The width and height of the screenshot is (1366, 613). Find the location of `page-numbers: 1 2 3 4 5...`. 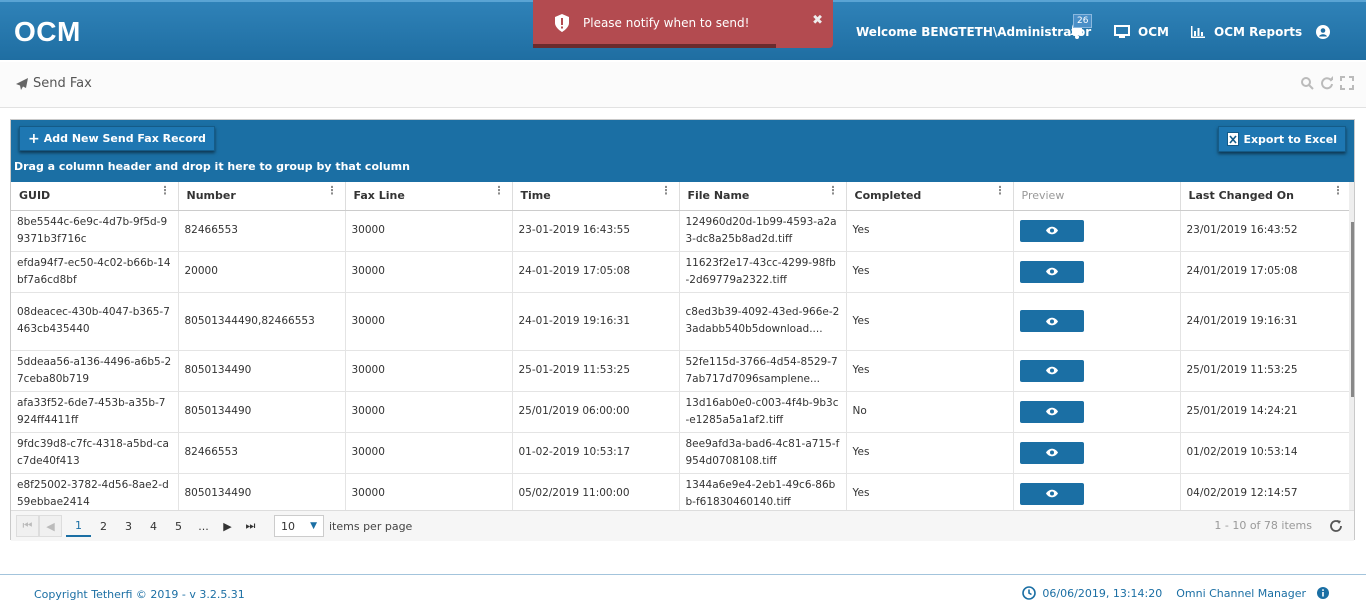

page-numbers: 1 2 3 4 5... is located at coordinates (141, 526).